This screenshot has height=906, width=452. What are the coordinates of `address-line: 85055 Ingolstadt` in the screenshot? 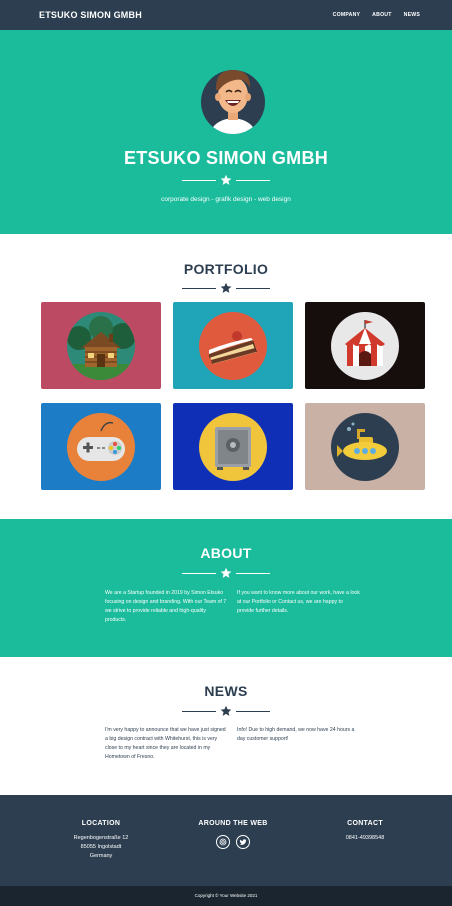 It's located at (101, 847).